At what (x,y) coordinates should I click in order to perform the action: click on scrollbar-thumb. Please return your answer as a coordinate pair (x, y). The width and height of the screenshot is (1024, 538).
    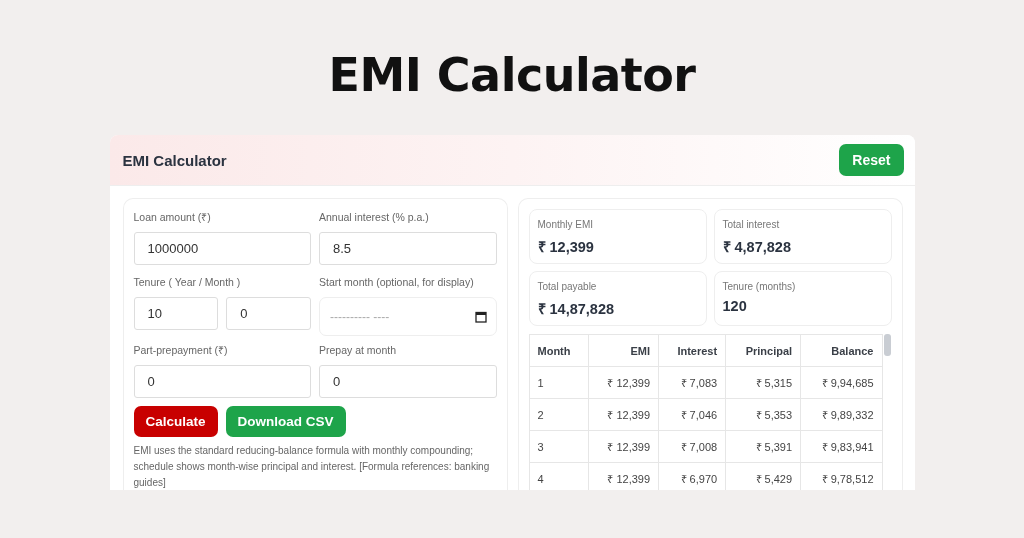
    Looking at the image, I should click on (887, 345).